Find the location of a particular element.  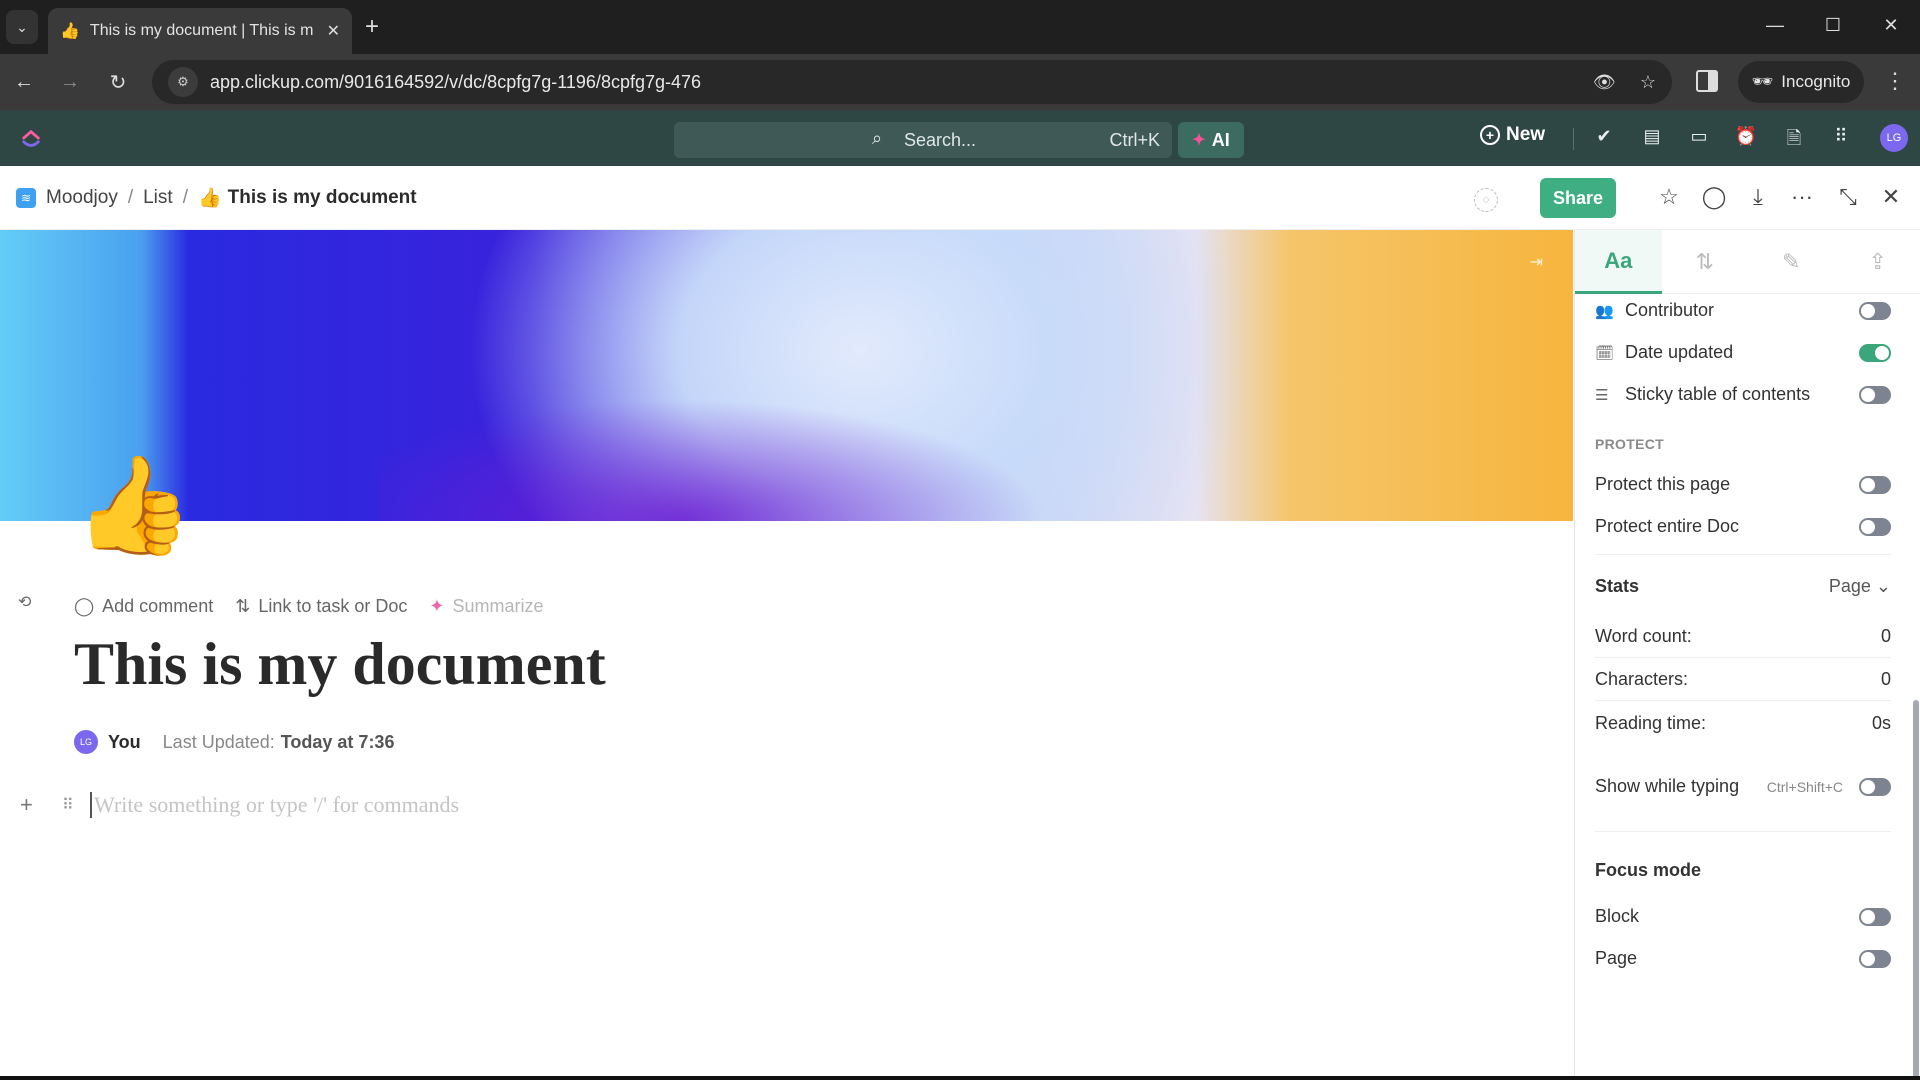

minimize-icon: — is located at coordinates (1775, 25).